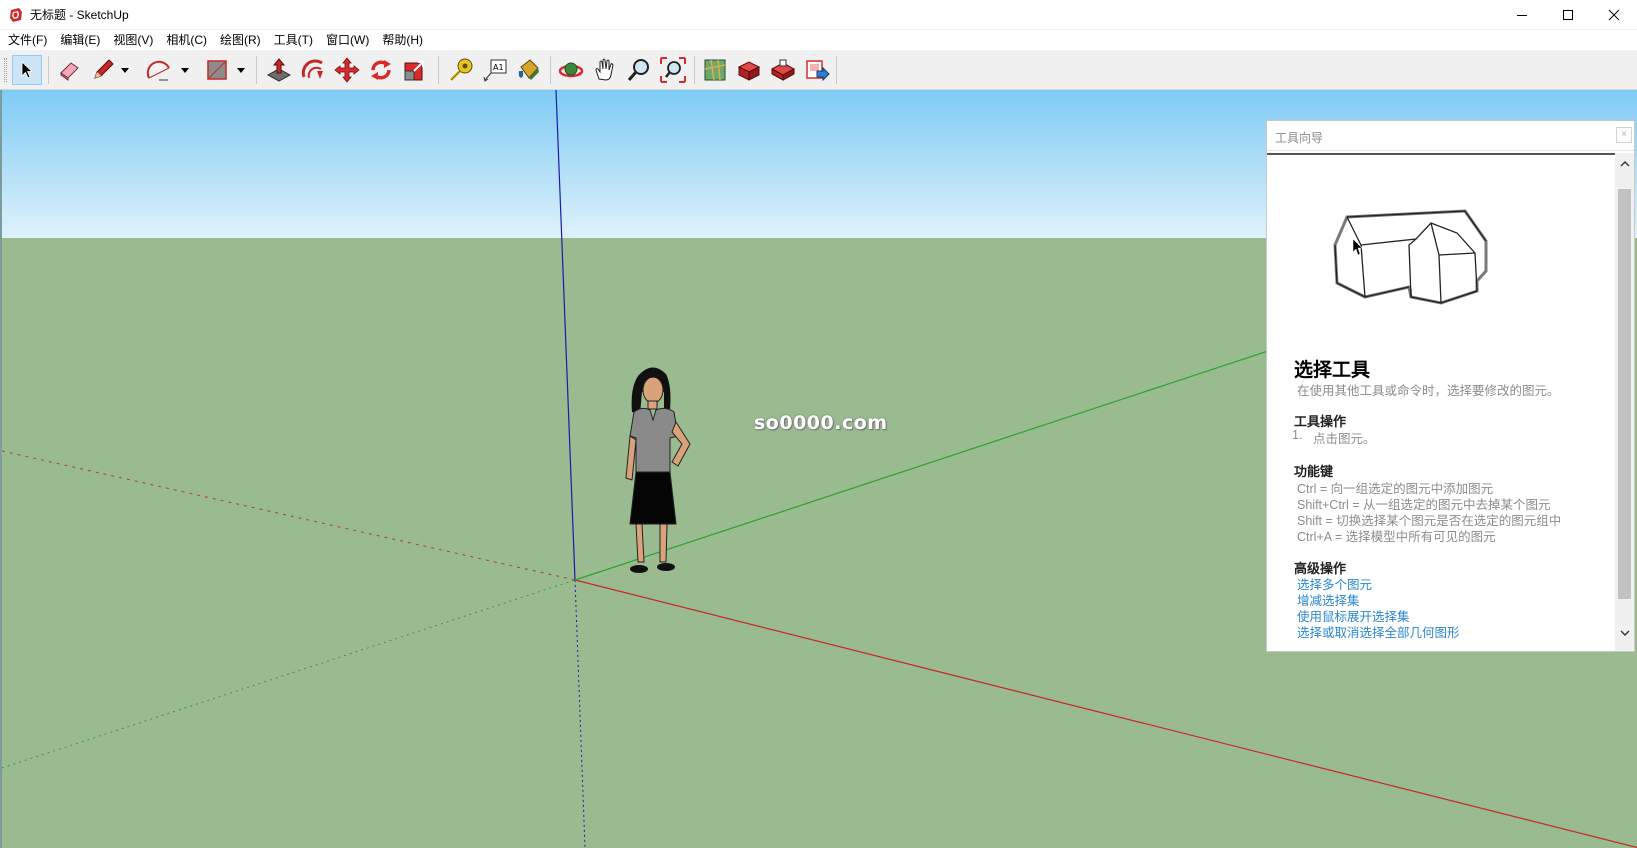 The width and height of the screenshot is (1637, 848). Describe the element at coordinates (1299, 138) in the screenshot. I see `instructor-title: 工具向导` at that location.